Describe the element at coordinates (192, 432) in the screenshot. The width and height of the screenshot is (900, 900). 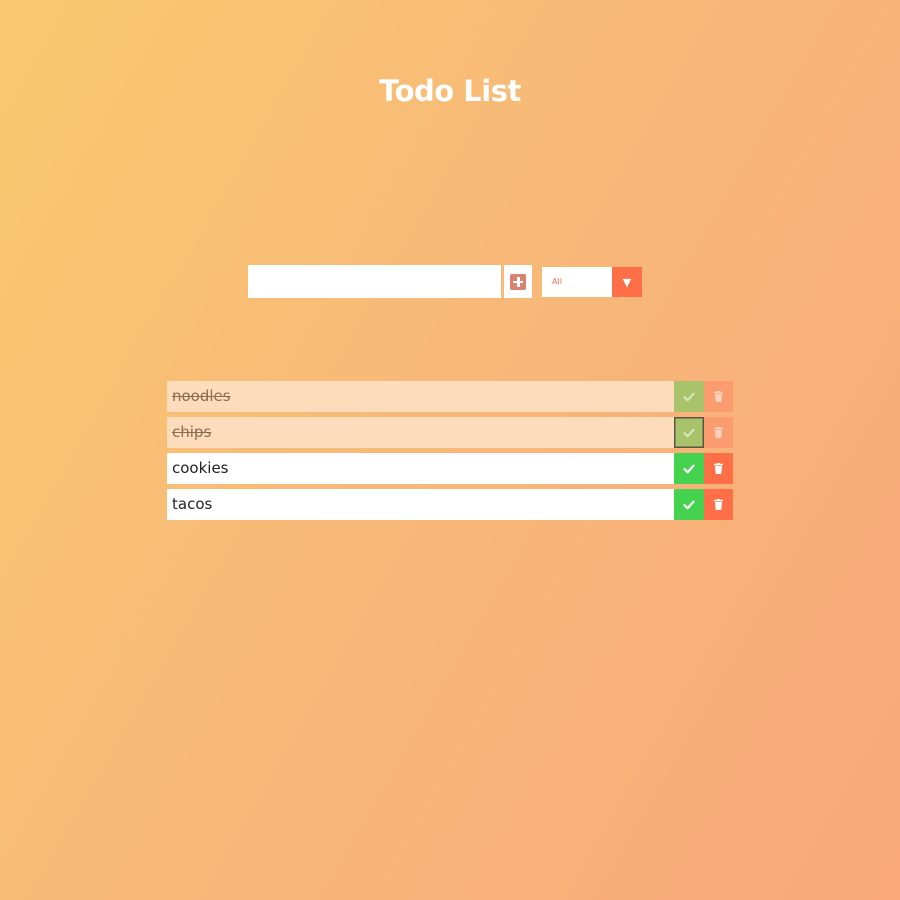
I see `todo-text: chips` at that location.